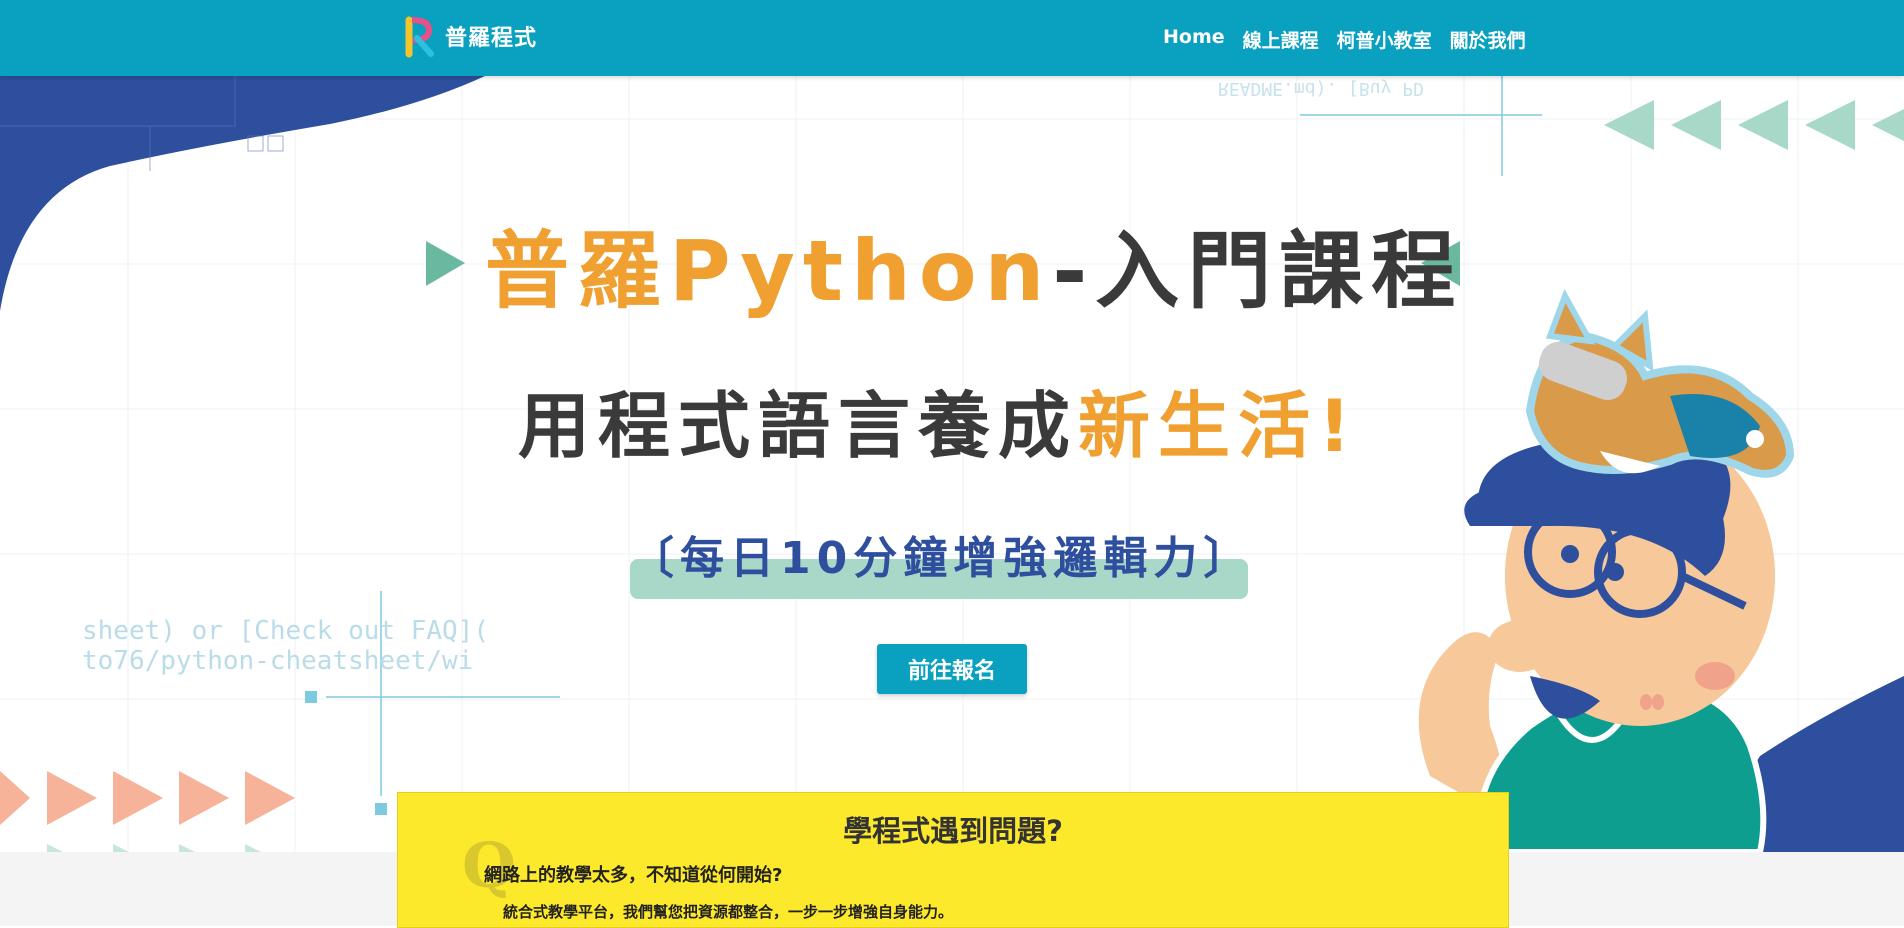 Image resolution: width=1904 pixels, height=928 pixels. Describe the element at coordinates (769, 271) in the screenshot. I see `hero-title-highlight: 普羅Python` at that location.